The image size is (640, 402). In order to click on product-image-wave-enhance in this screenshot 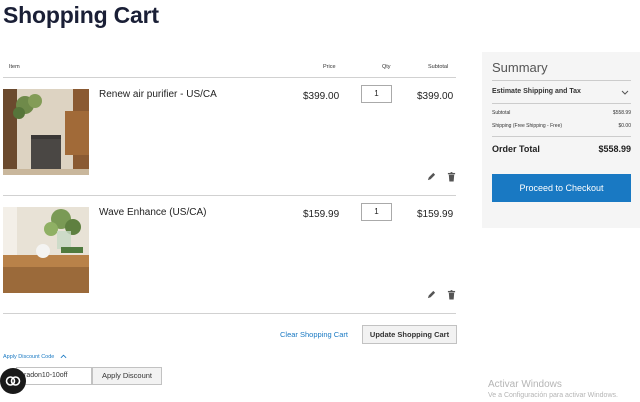, I will do `click(46, 250)`.